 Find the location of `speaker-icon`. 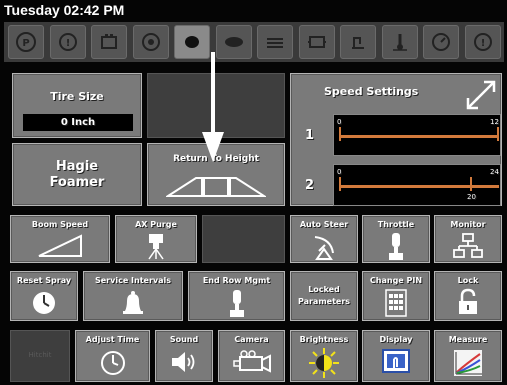

speaker-icon is located at coordinates (184, 362).